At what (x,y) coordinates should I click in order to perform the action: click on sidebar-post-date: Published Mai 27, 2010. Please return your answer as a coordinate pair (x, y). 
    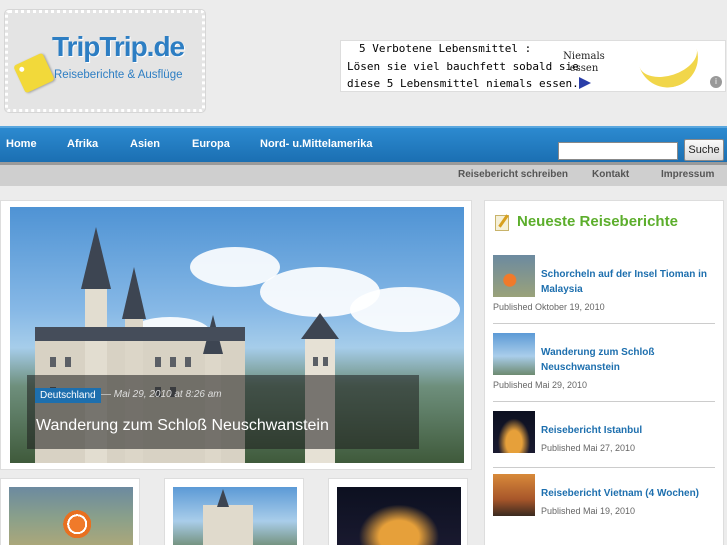
    Looking at the image, I should click on (588, 448).